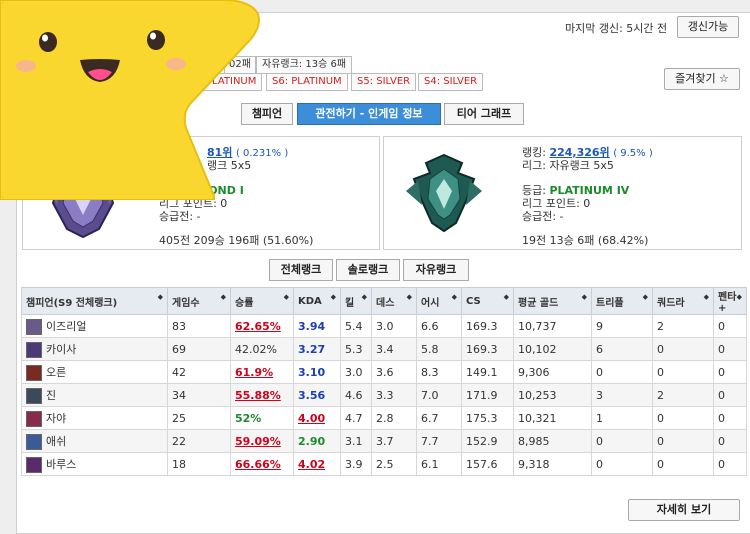 Image resolution: width=750 pixels, height=534 pixels. Describe the element at coordinates (552, 301) in the screenshot. I see `col-header: 평균 골드 ◆` at that location.